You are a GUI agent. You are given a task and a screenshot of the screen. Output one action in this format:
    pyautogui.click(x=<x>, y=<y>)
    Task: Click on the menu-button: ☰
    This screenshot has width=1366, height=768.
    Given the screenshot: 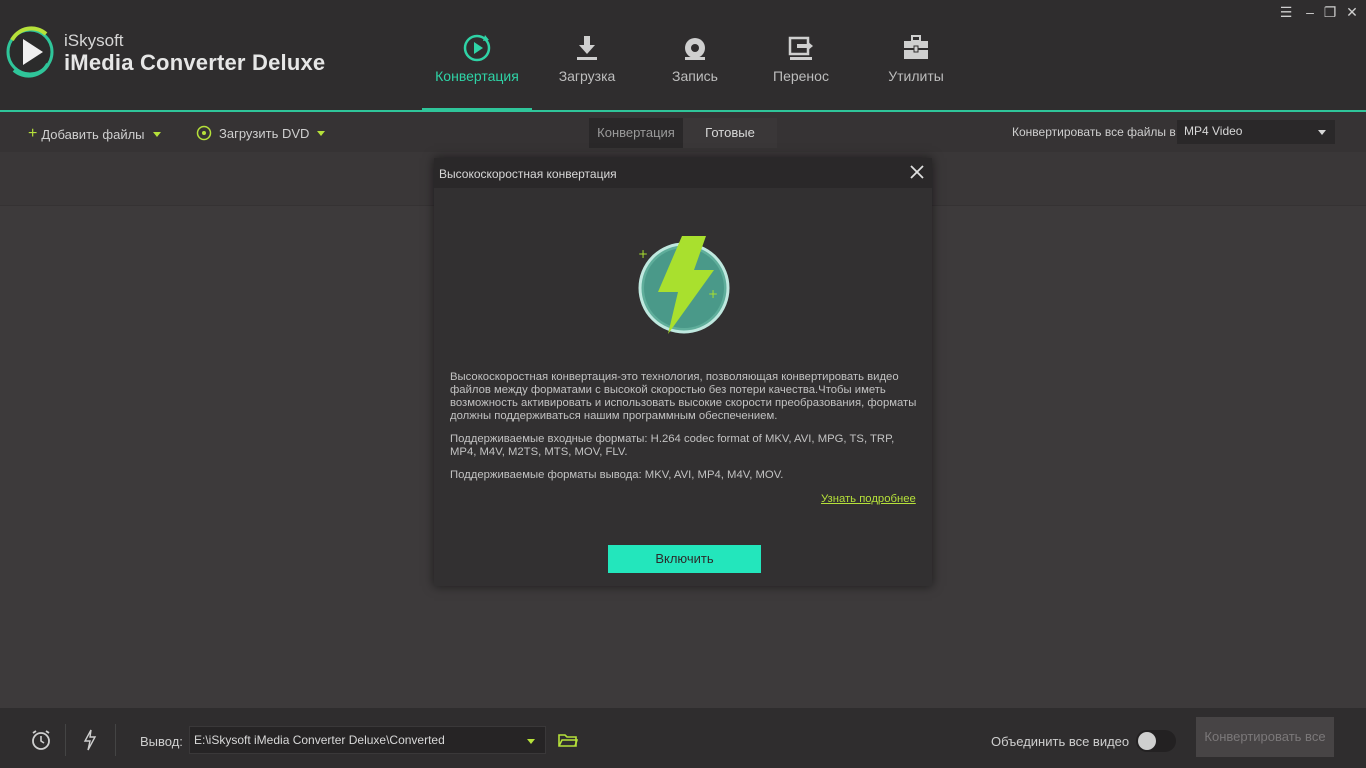 What is the action you would take?
    pyautogui.click(x=1286, y=12)
    